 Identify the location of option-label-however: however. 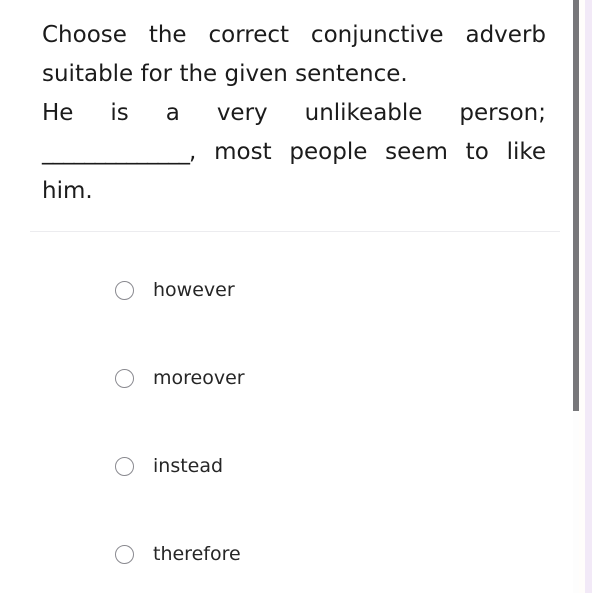
(194, 290).